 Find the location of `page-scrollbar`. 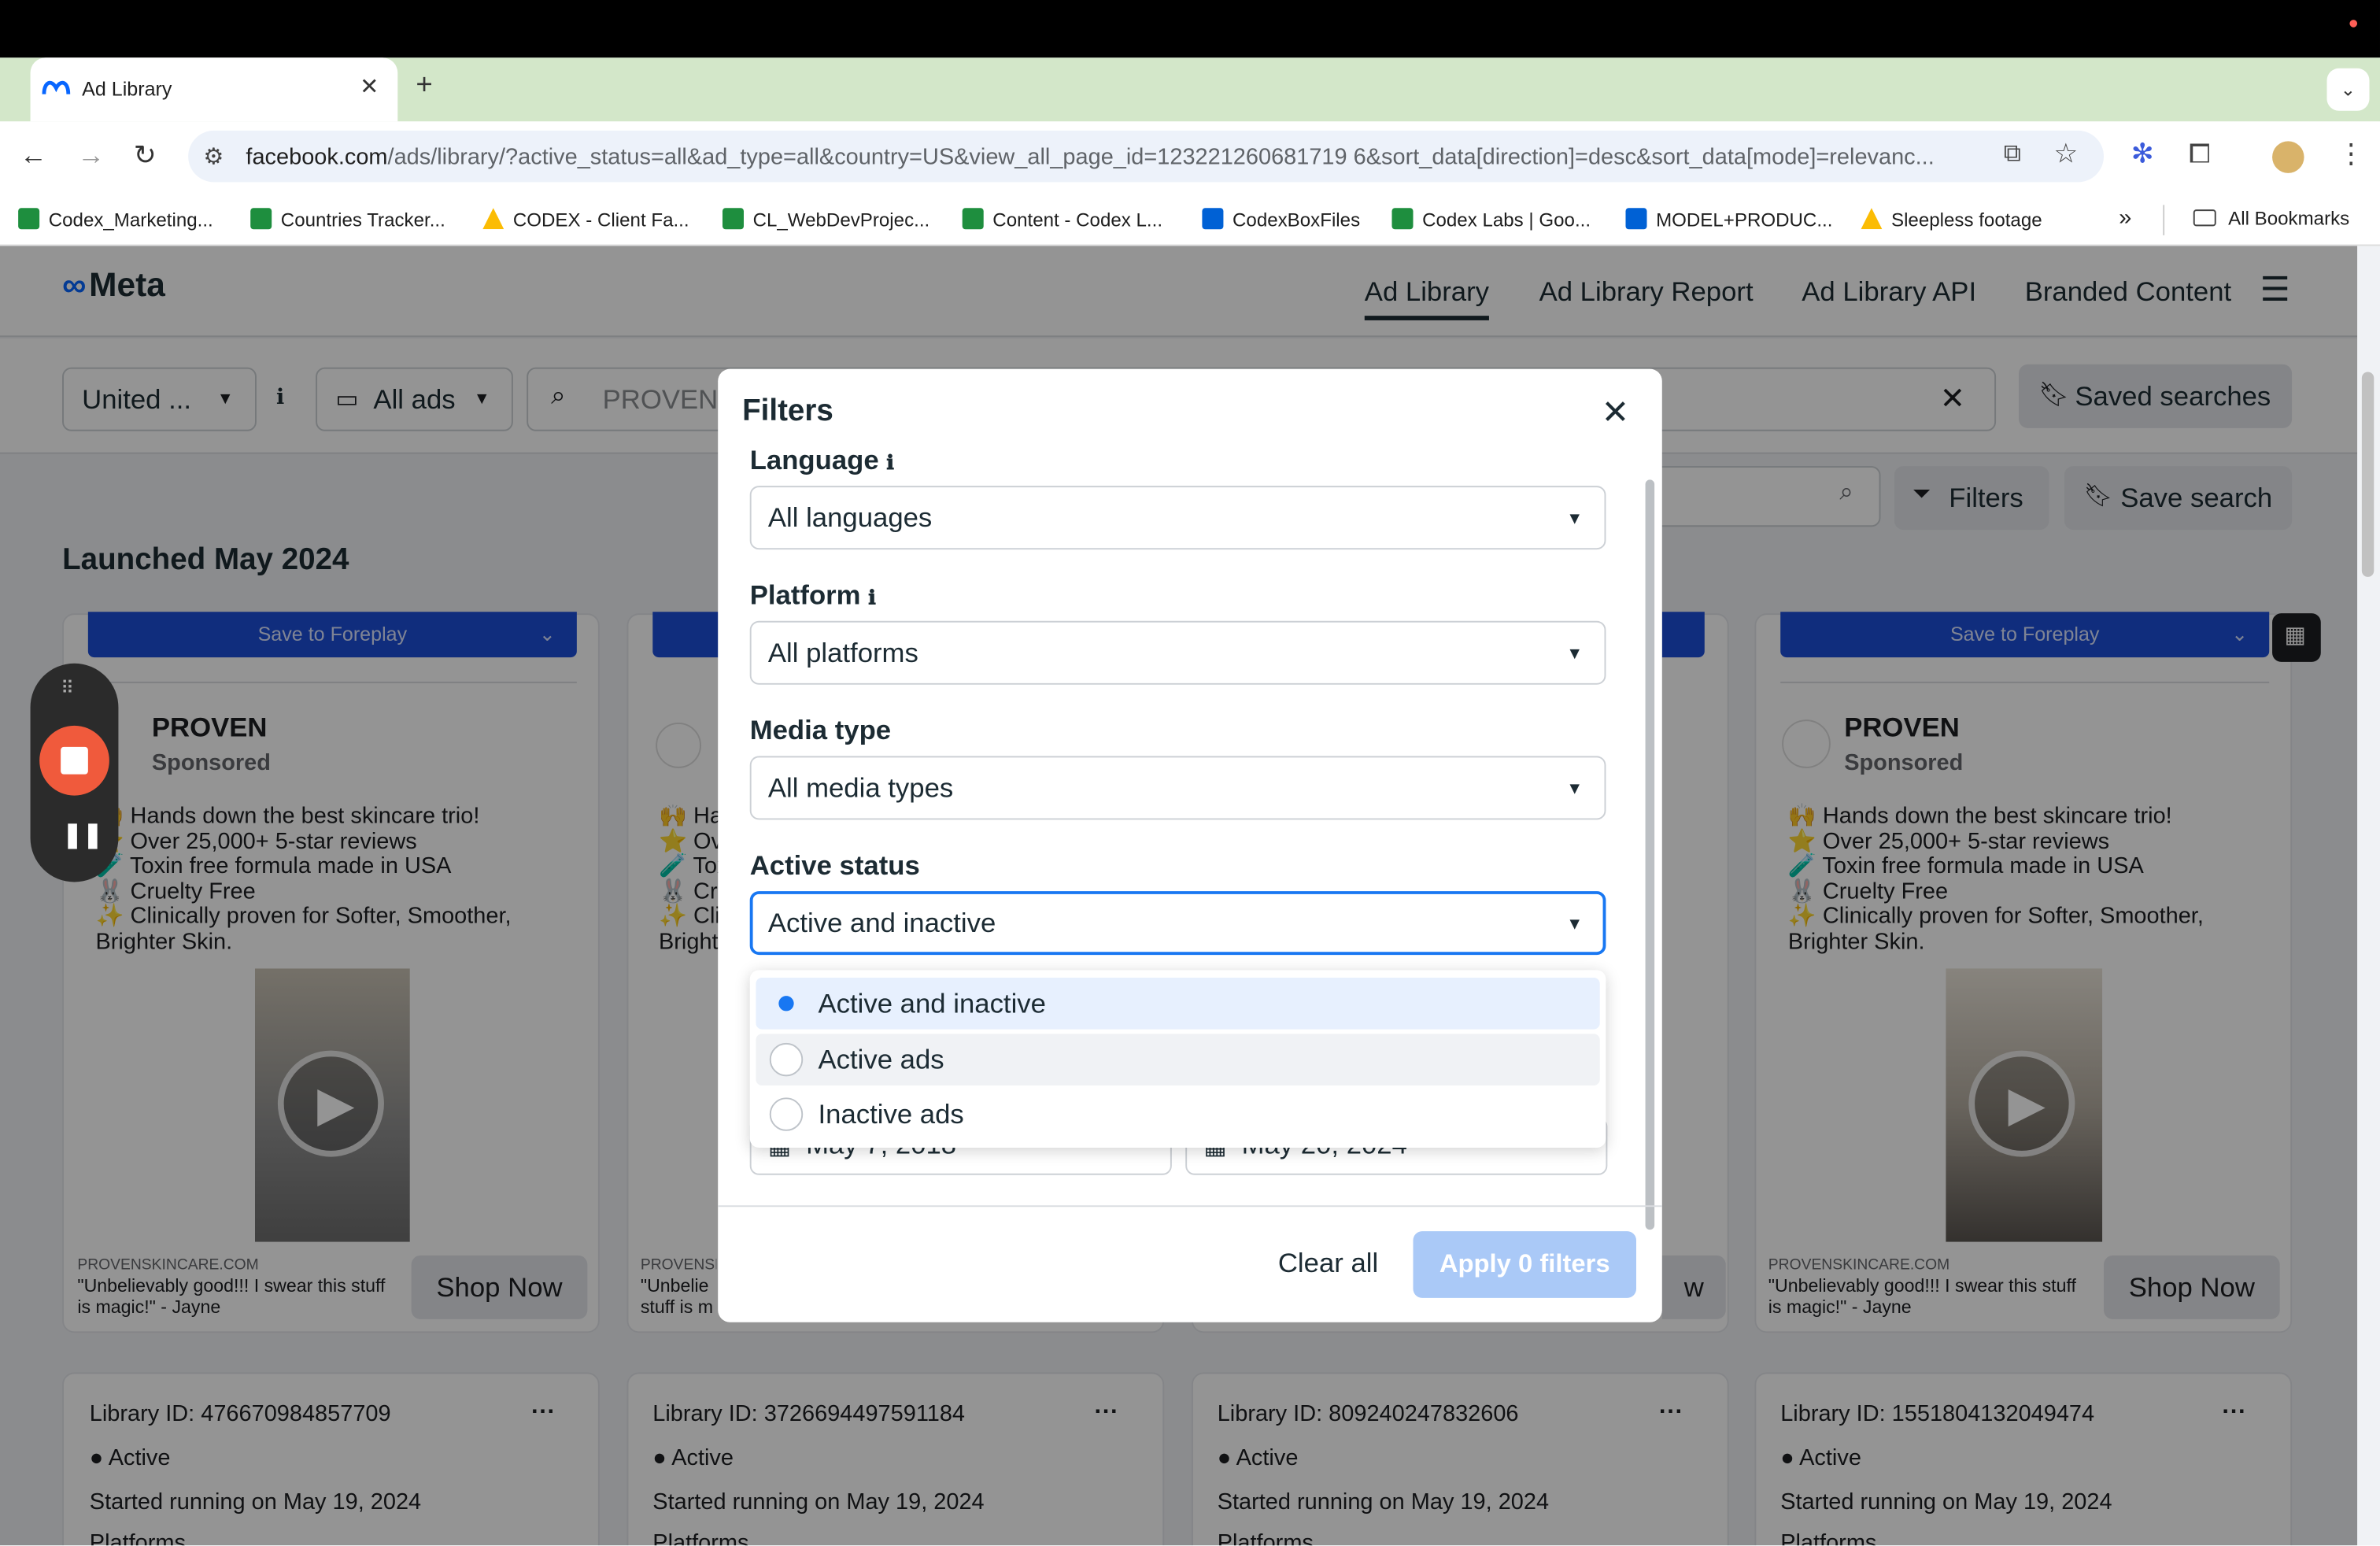

page-scrollbar is located at coordinates (2367, 474).